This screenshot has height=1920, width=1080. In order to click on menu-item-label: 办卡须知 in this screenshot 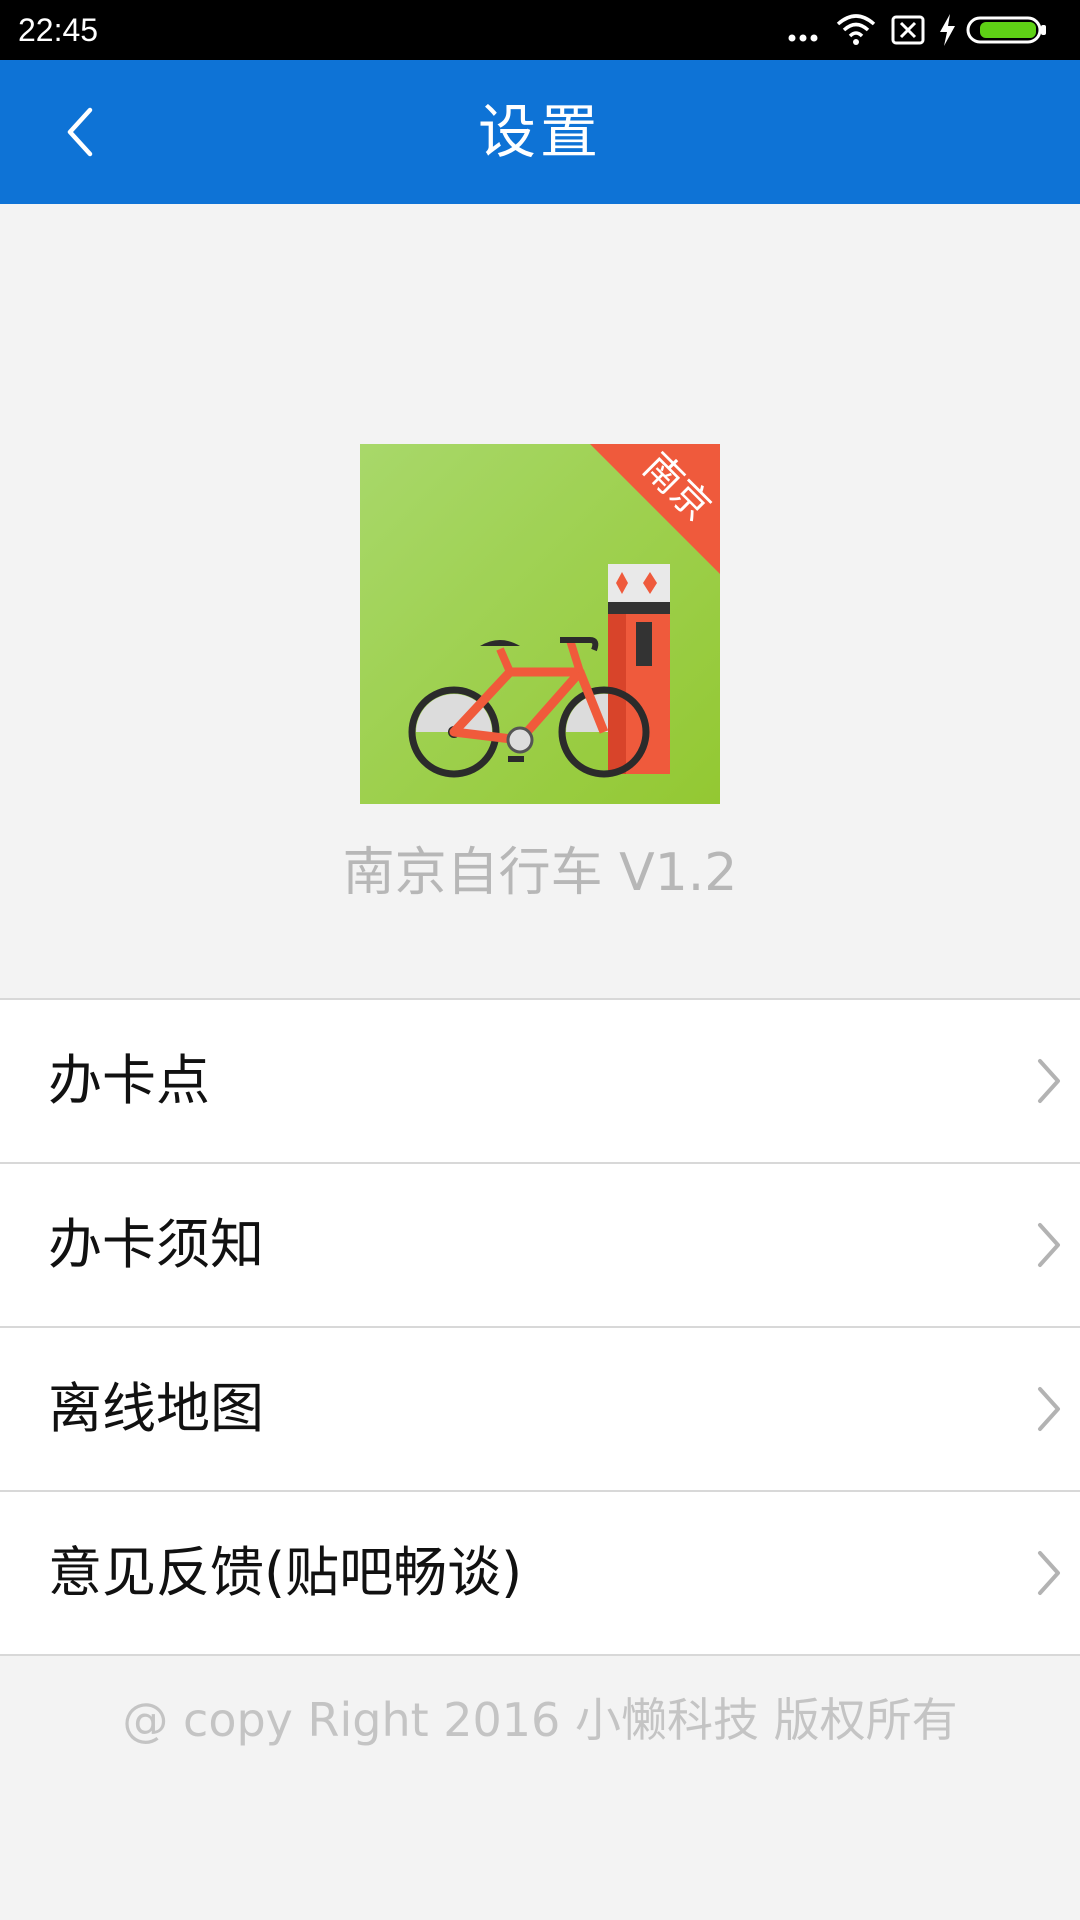, I will do `click(156, 1244)`.